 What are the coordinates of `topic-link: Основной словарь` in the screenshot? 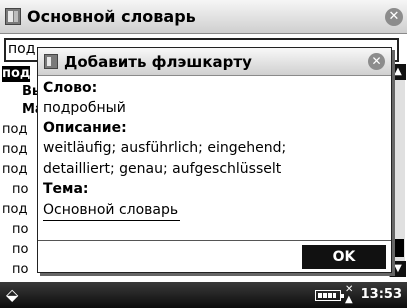 It's located at (112, 210).